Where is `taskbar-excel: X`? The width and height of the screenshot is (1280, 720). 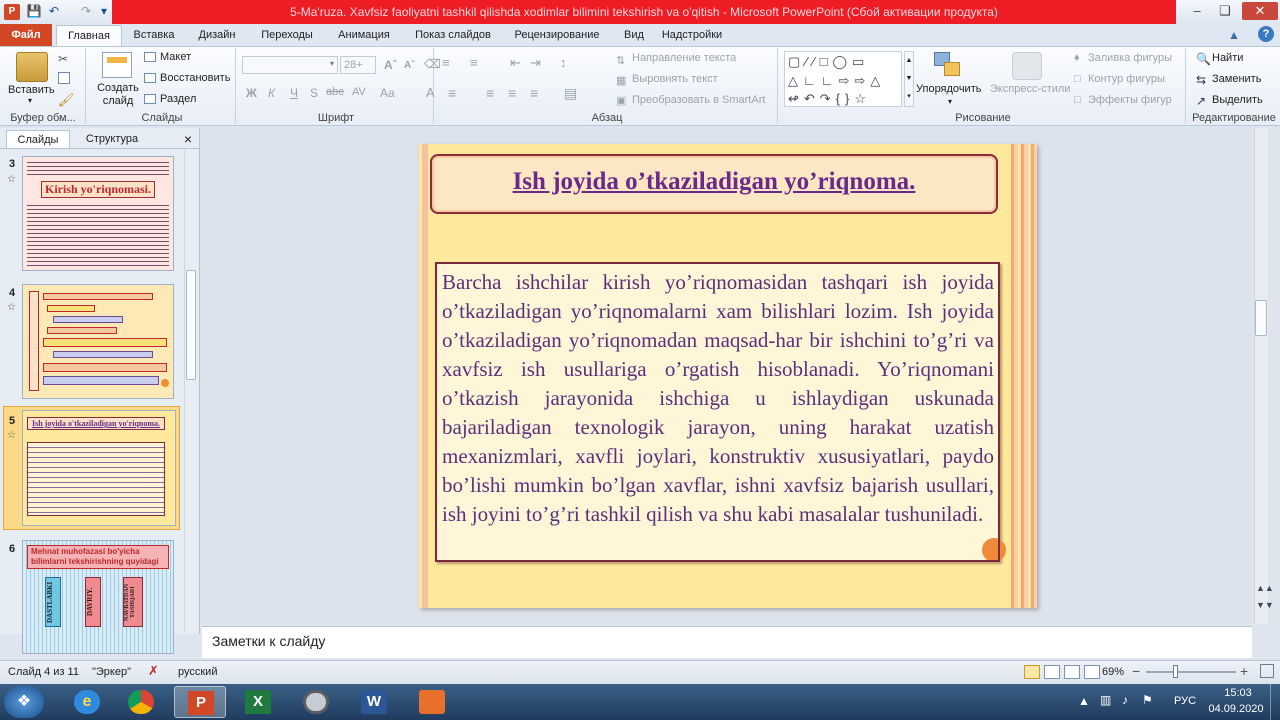
taskbar-excel: X is located at coordinates (258, 702).